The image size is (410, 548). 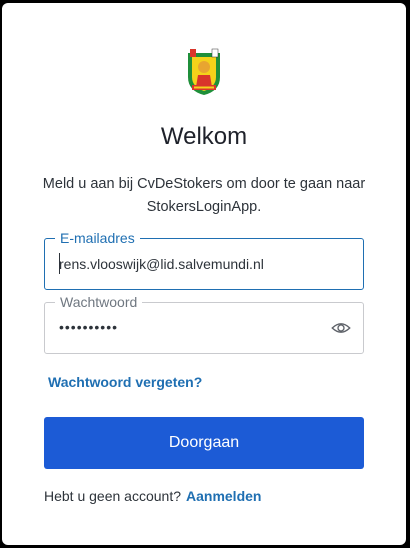 I want to click on continue-button: Doorgaan, so click(x=204, y=443).